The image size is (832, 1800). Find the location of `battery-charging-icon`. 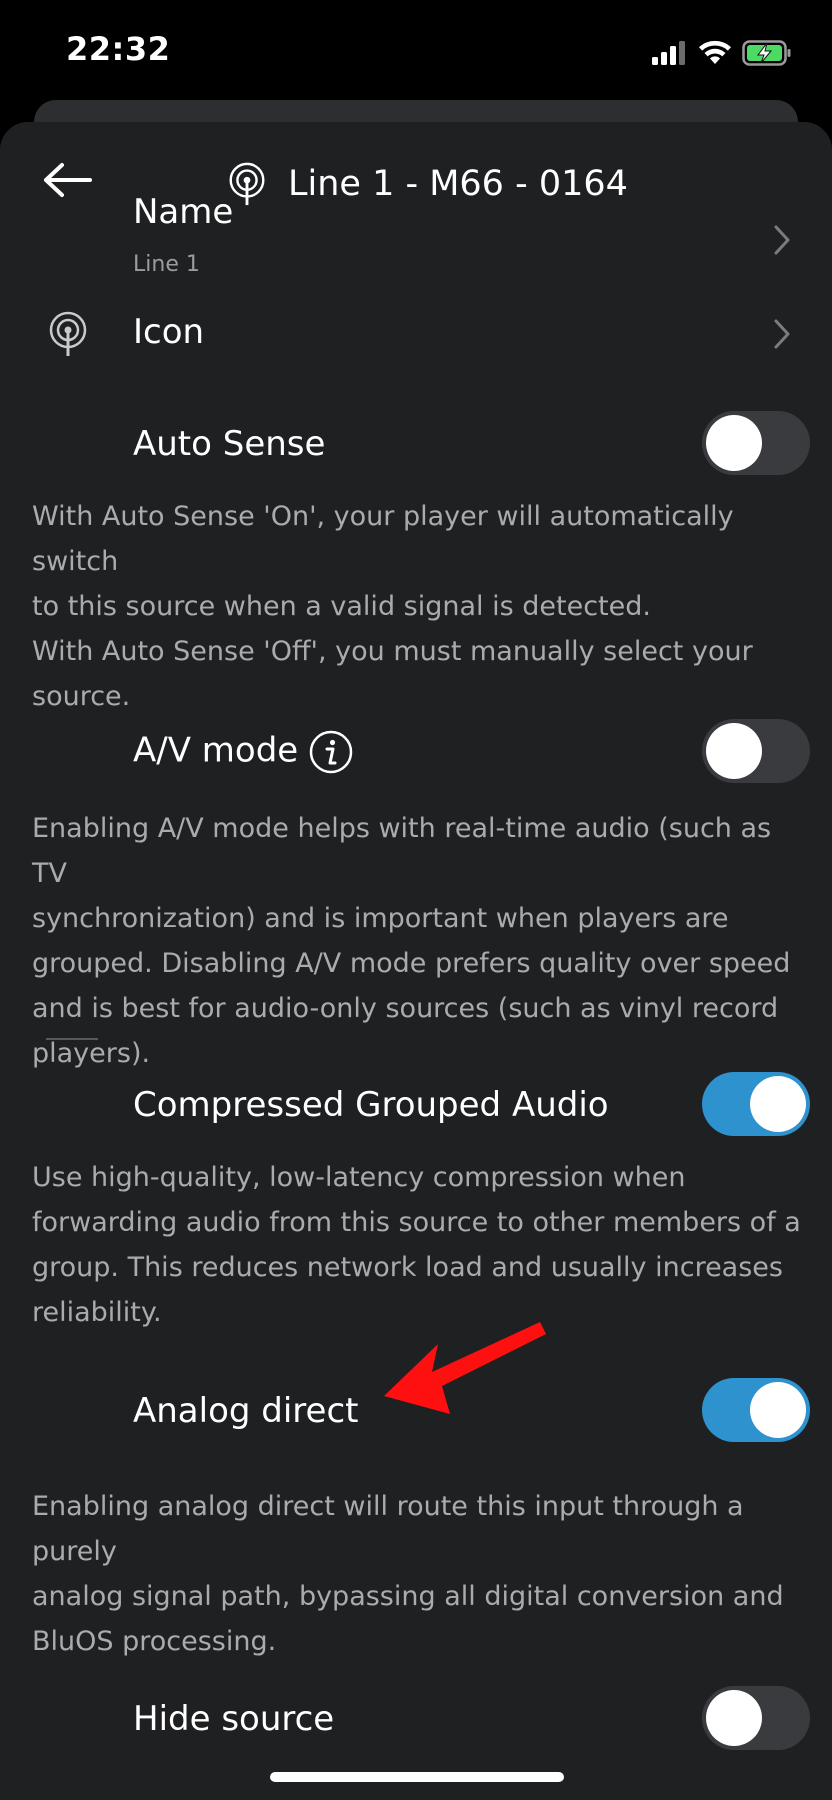

battery-charging-icon is located at coordinates (766, 53).